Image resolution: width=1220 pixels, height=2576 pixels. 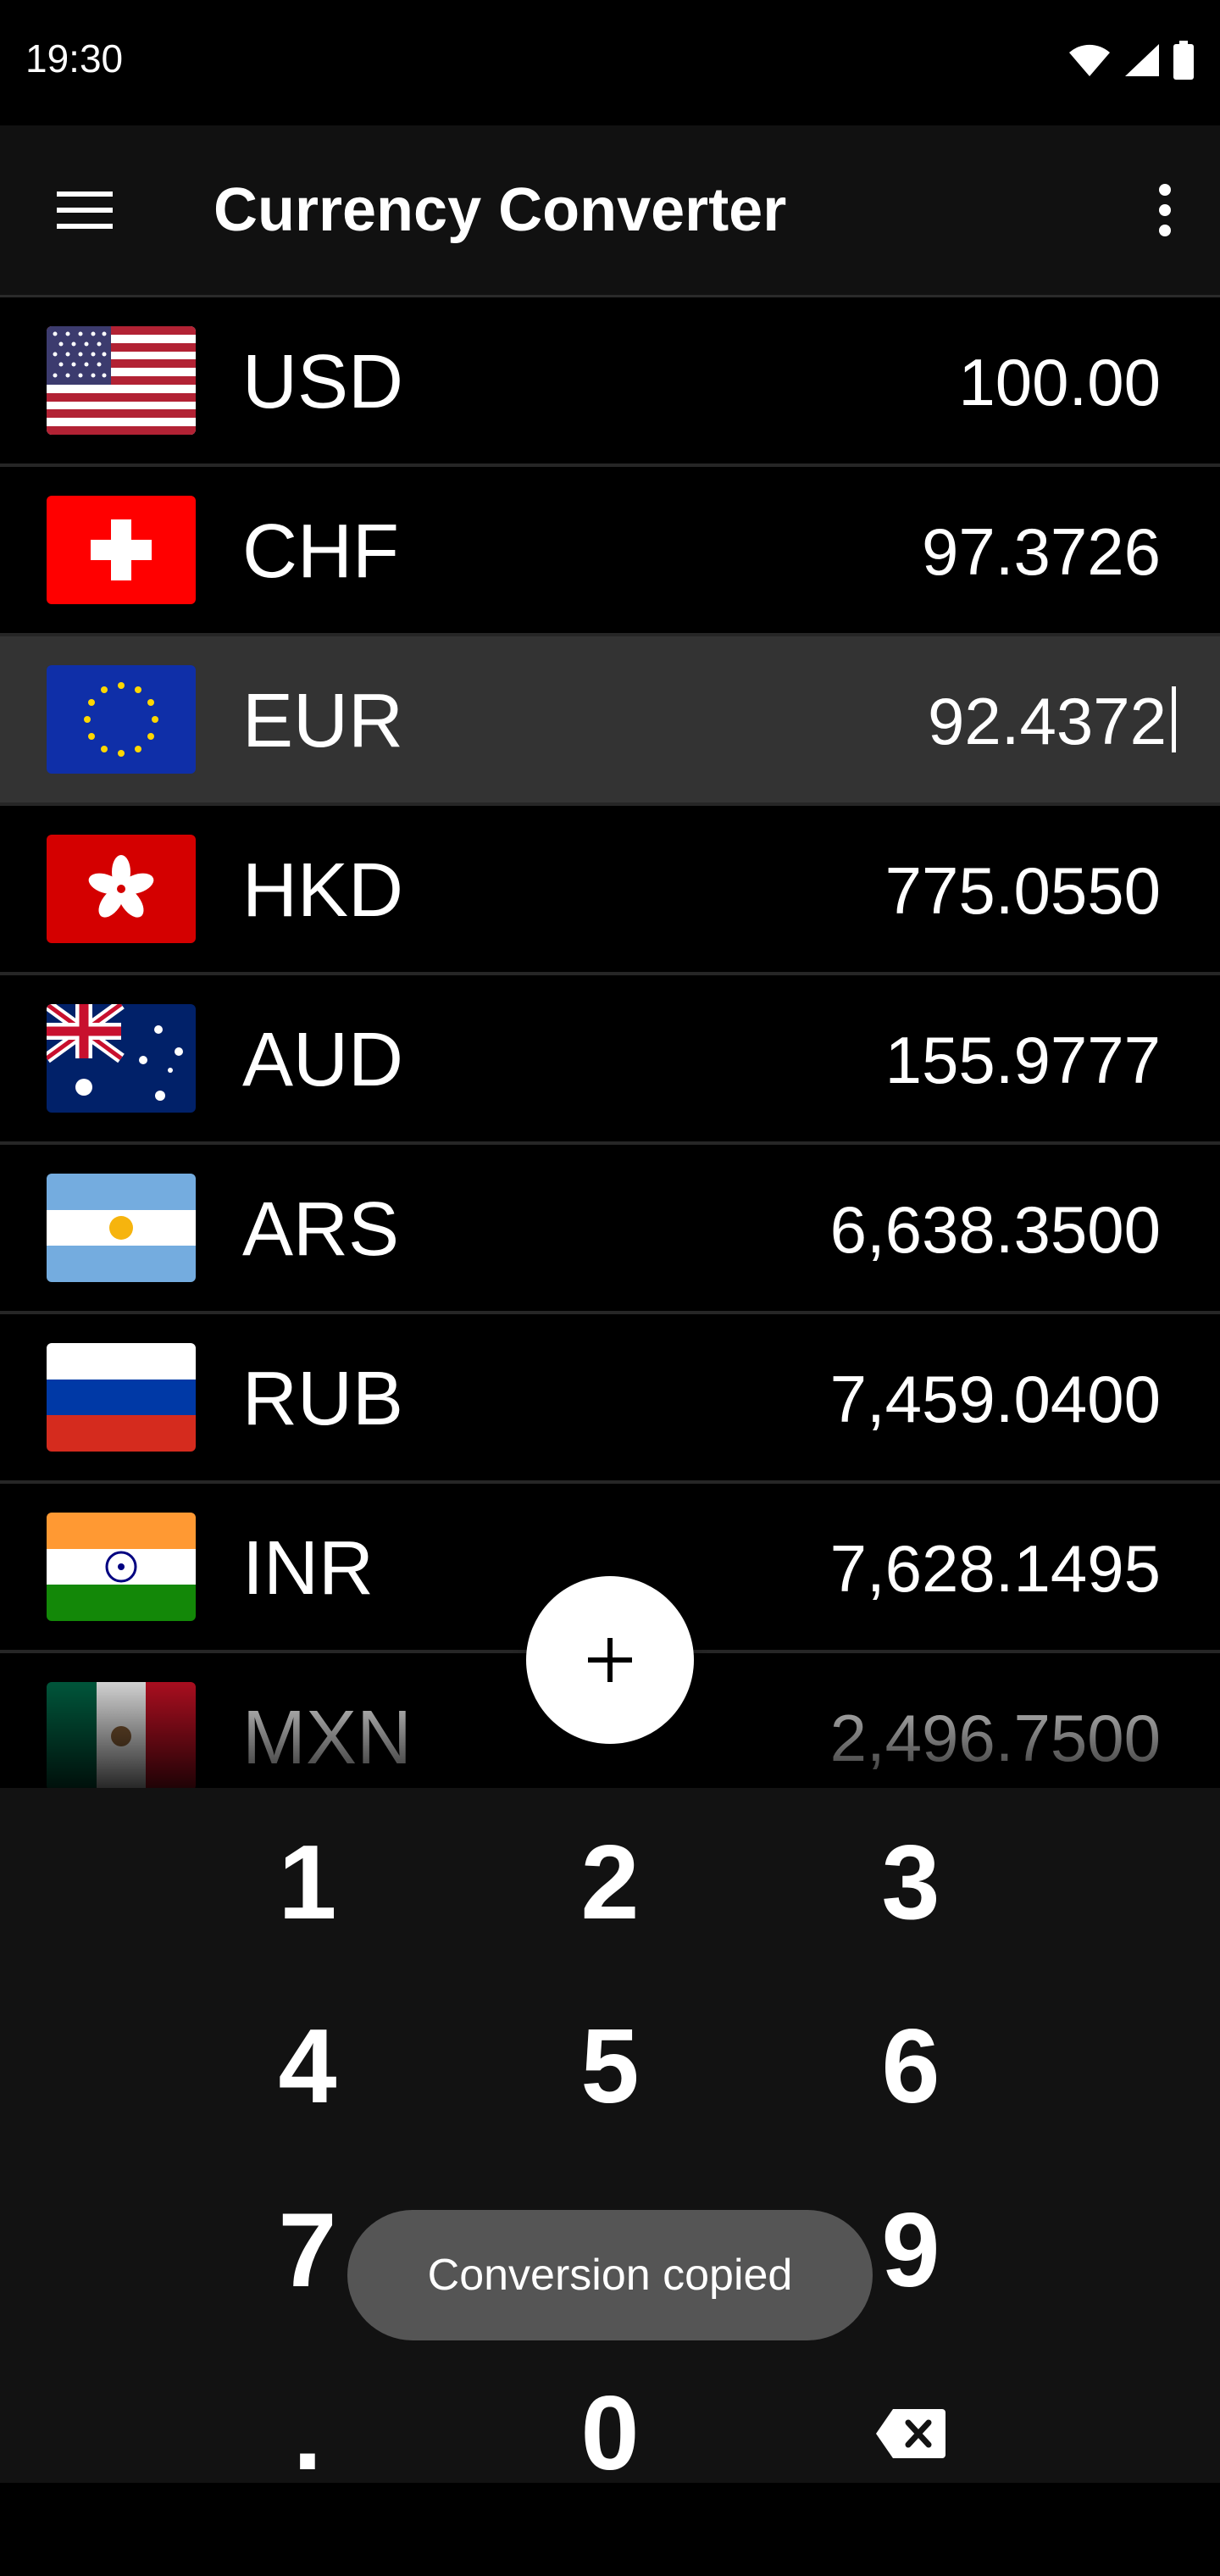 What do you see at coordinates (610, 551) in the screenshot?
I see `currency-row-chf: CHF 97.3726` at bounding box center [610, 551].